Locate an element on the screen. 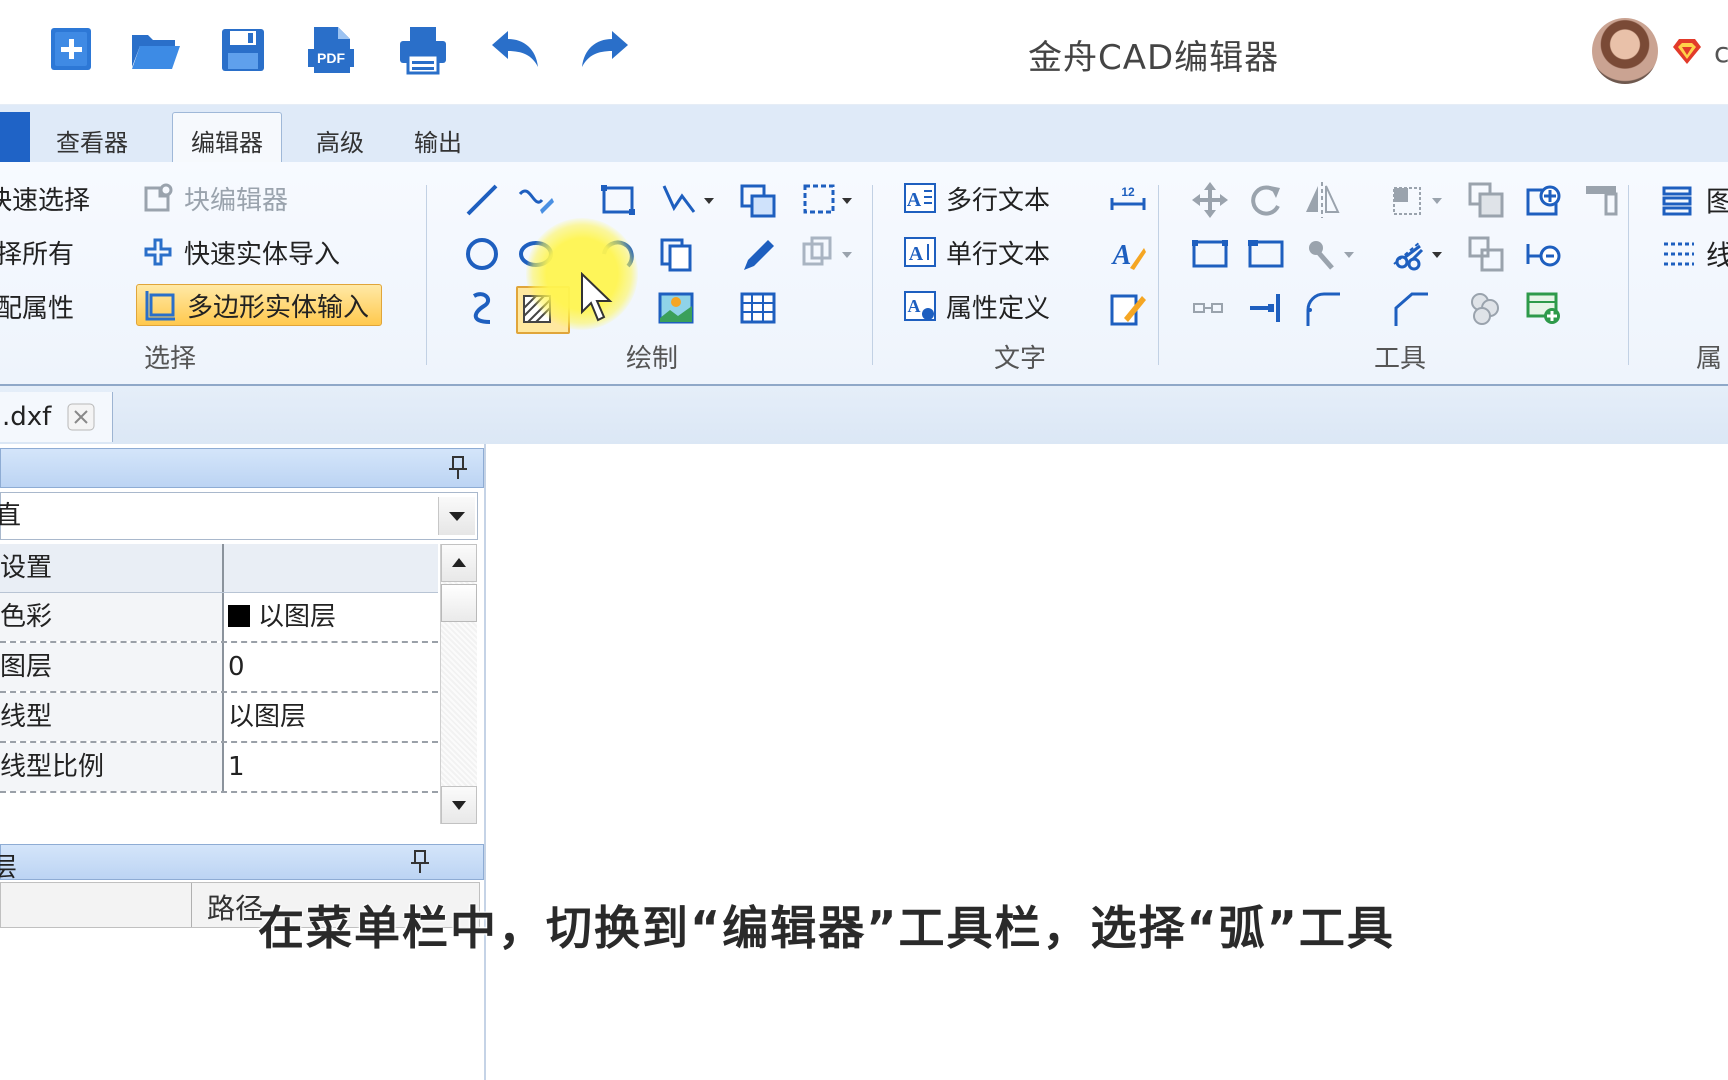 The height and width of the screenshot is (1080, 1728). break-tool-button is located at coordinates (1210, 254).